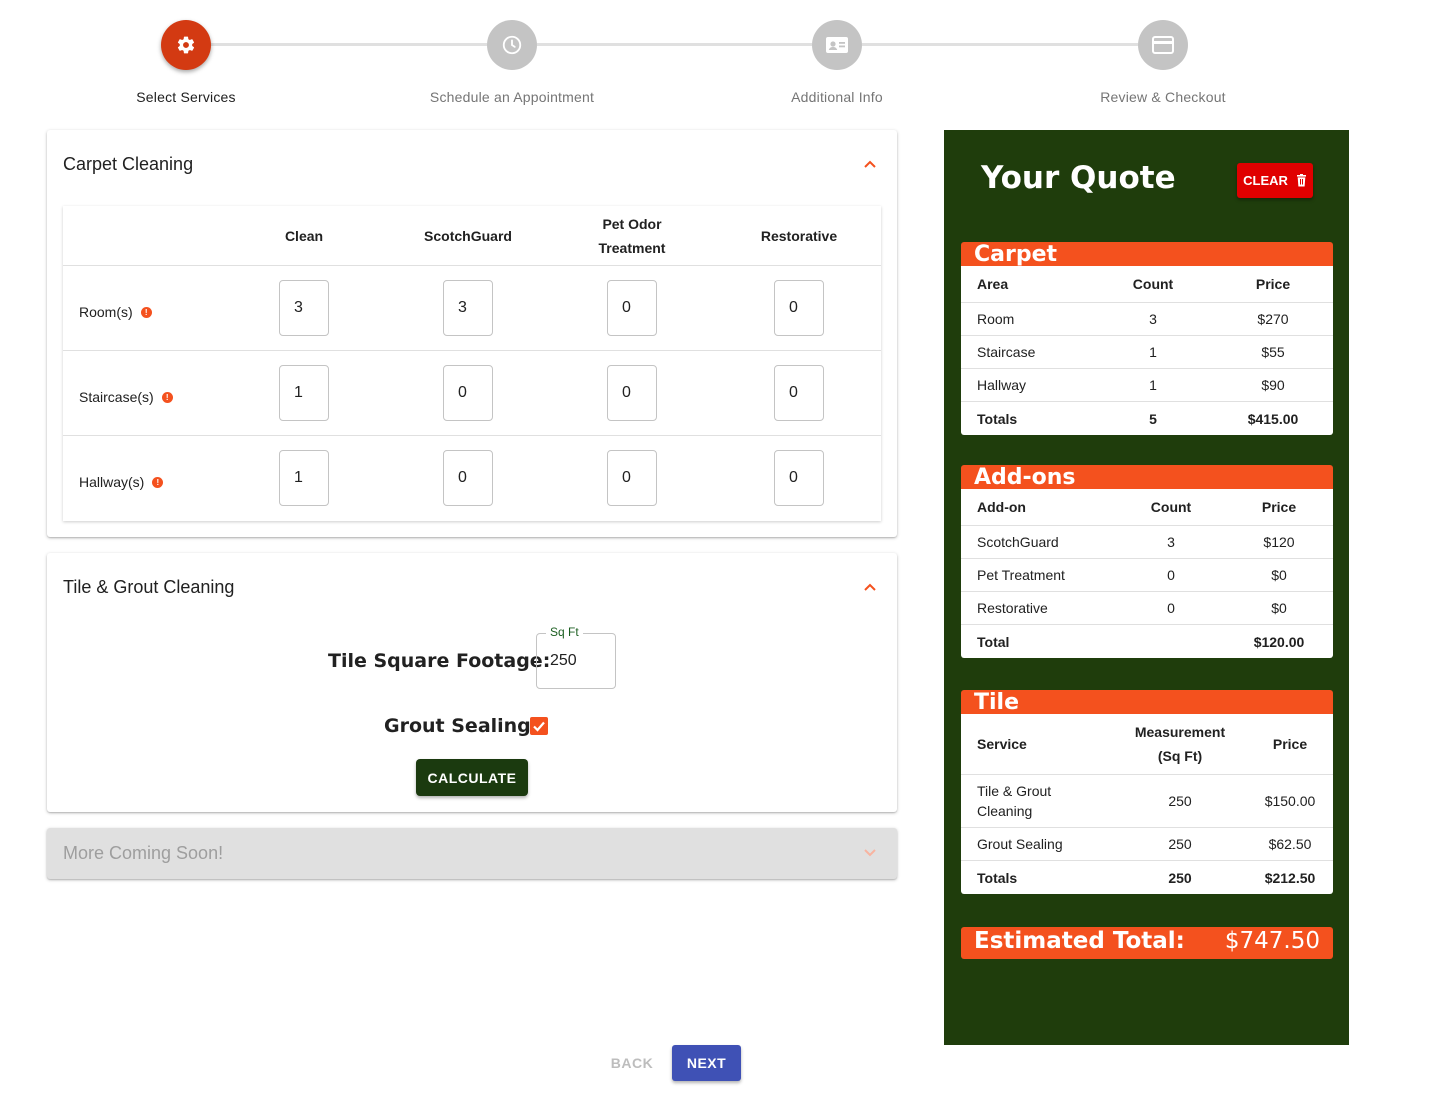 This screenshot has height=1097, width=1430. I want to click on row-label: Staircase(s)!, so click(126, 397).